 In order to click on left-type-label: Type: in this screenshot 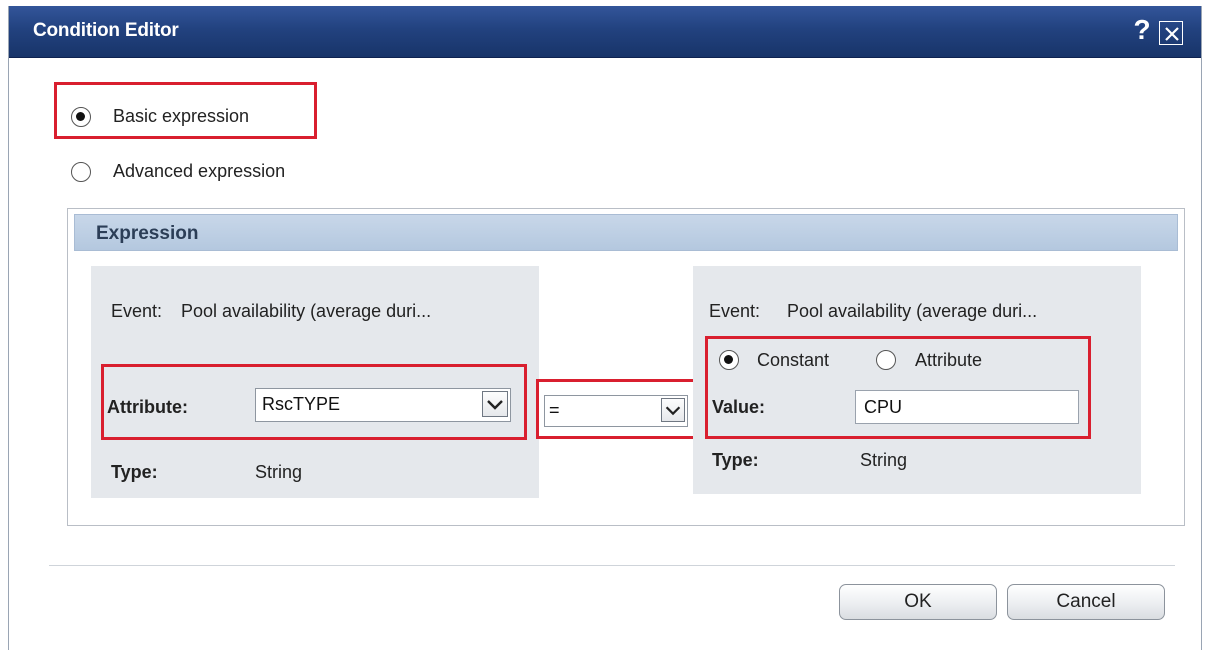, I will do `click(134, 472)`.